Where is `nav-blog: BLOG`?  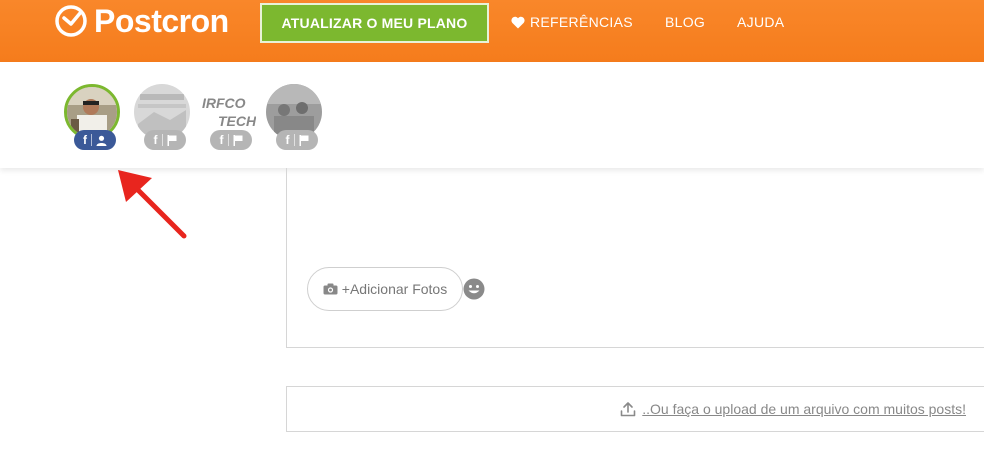 nav-blog: BLOG is located at coordinates (685, 22).